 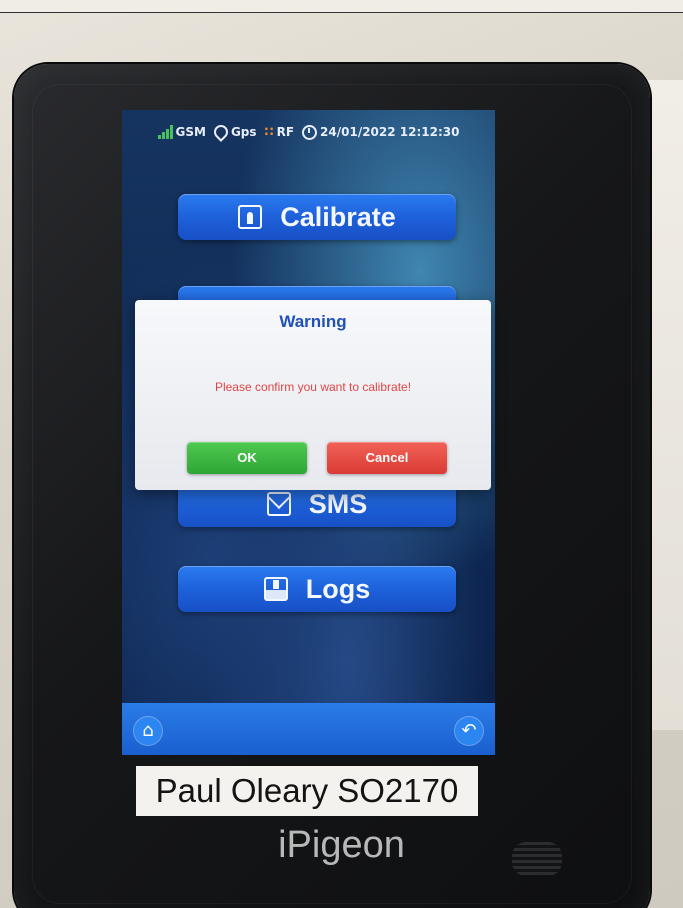 I want to click on ok-button: OK, so click(x=247, y=458).